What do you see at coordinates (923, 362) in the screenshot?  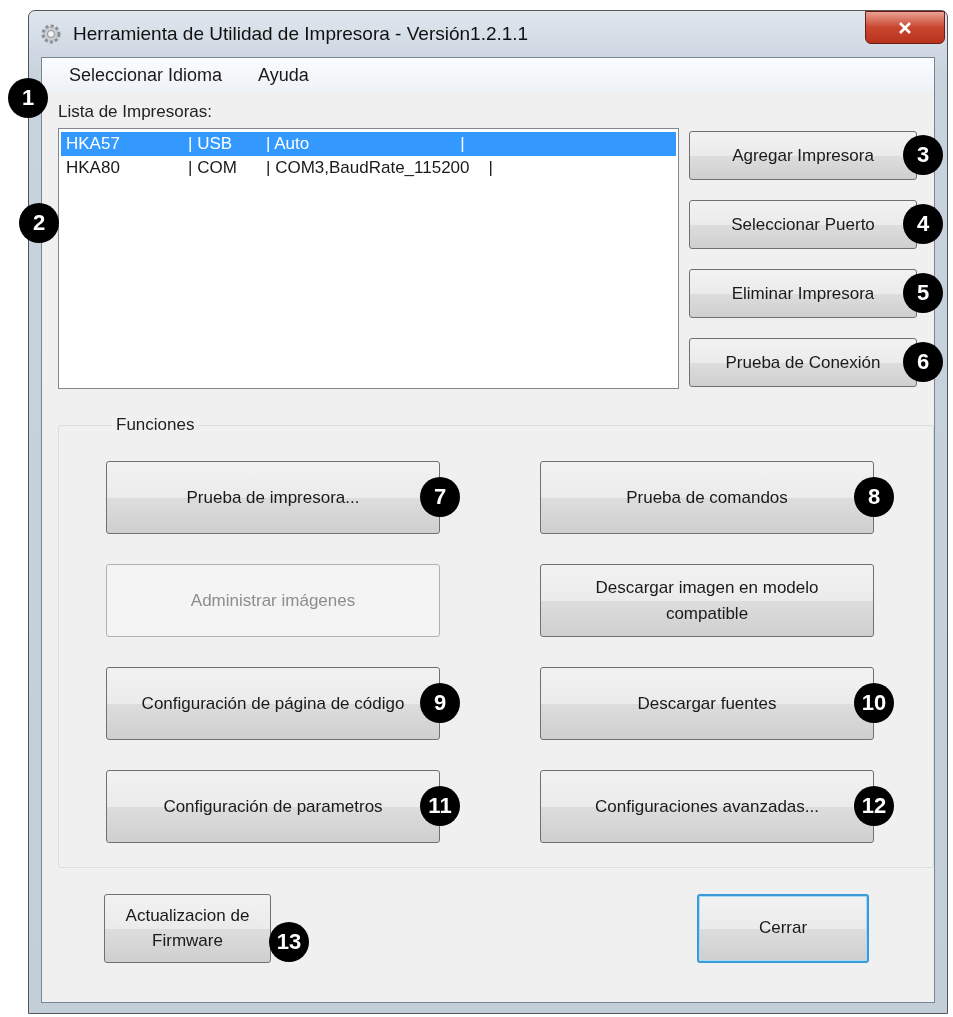 I see `callout-badge: 6` at bounding box center [923, 362].